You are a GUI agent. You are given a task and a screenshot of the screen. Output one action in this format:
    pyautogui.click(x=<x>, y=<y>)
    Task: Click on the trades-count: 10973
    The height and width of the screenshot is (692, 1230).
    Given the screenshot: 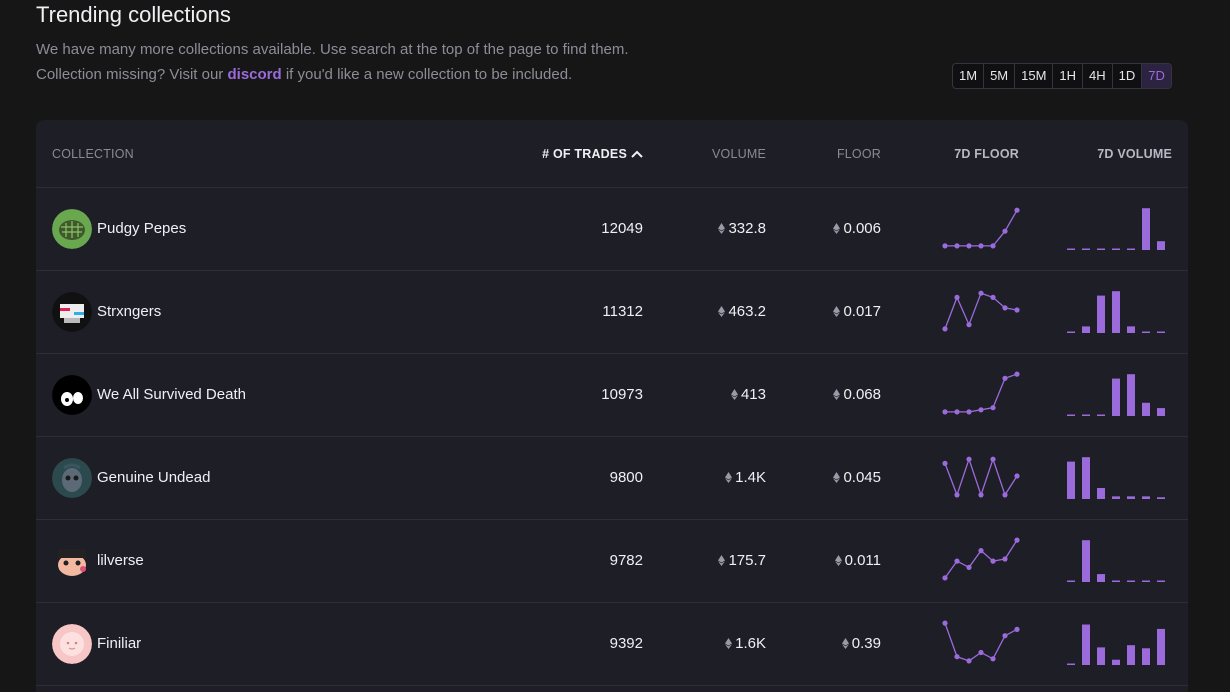 What is the action you would take?
    pyautogui.click(x=622, y=394)
    